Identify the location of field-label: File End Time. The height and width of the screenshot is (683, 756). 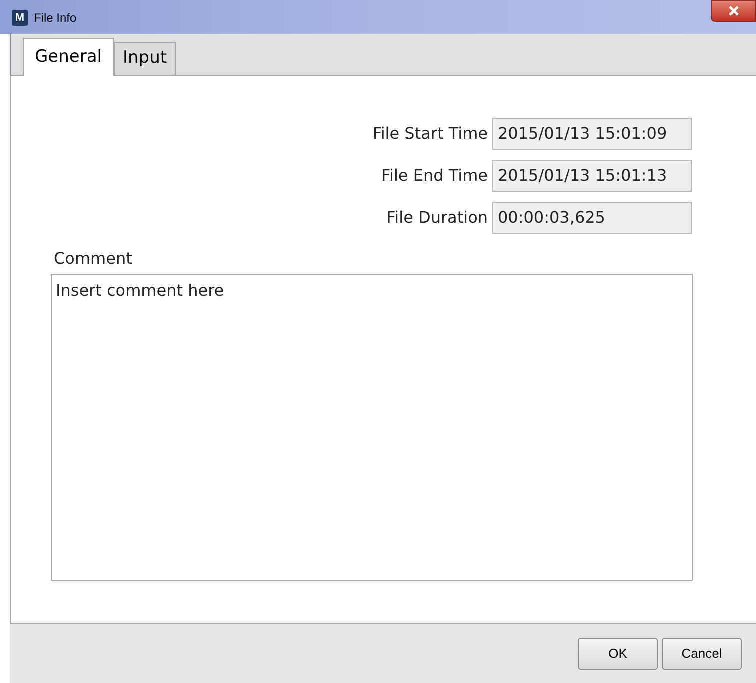
(434, 176).